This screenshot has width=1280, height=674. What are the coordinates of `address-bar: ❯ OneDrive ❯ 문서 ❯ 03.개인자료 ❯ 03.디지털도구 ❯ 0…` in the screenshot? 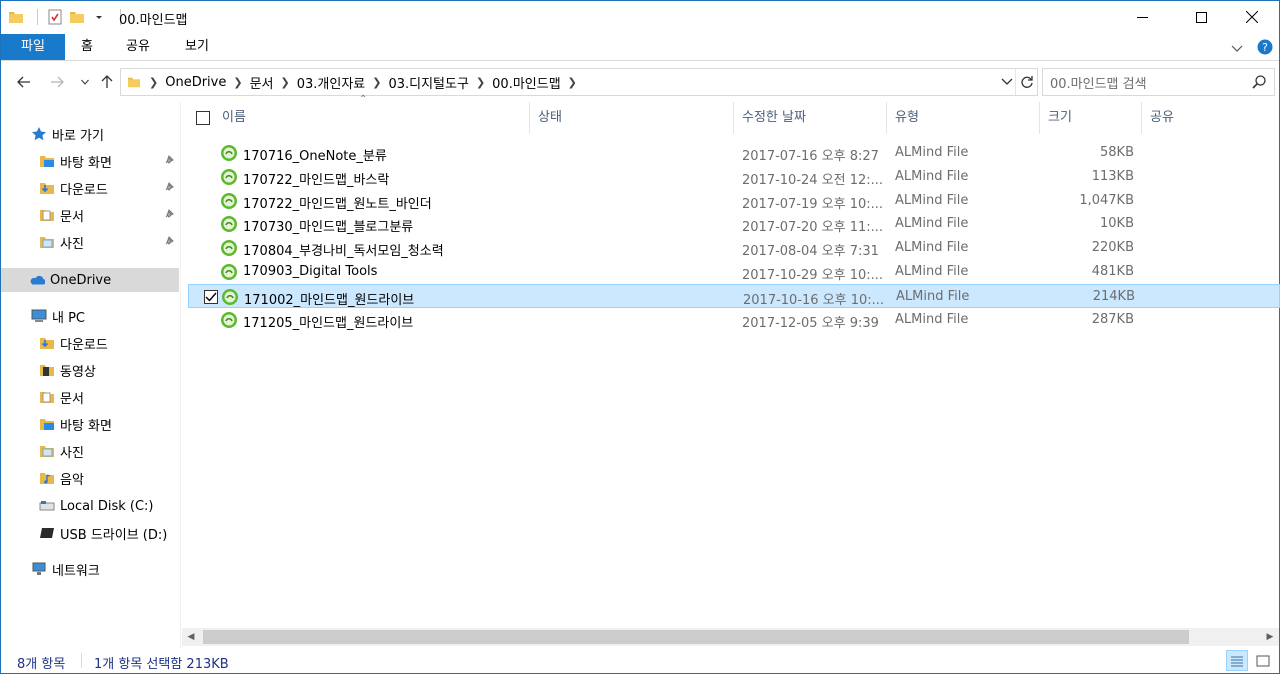 It's located at (579, 82).